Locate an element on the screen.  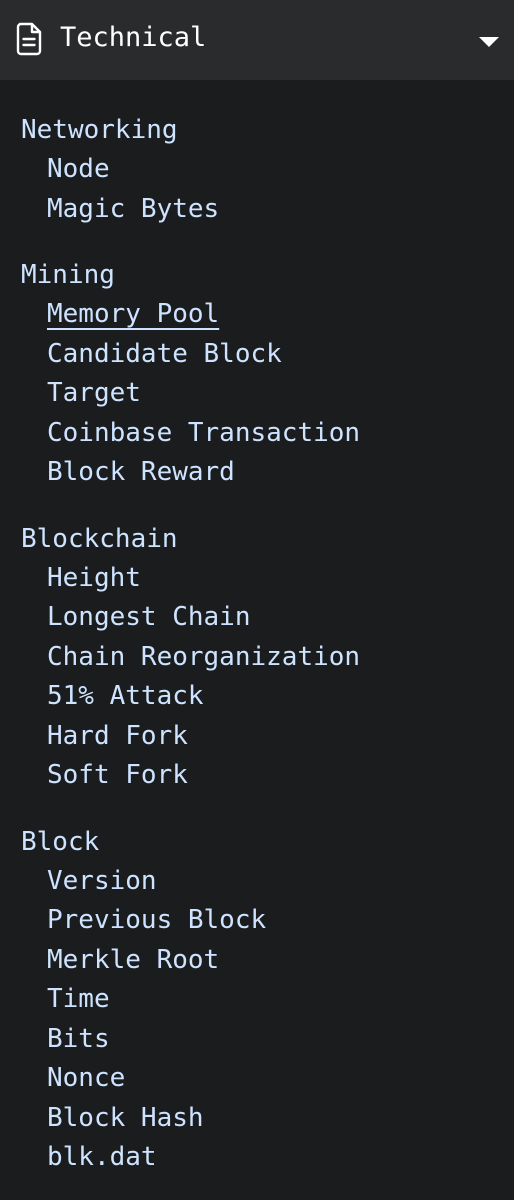
nav-item-soft-fork: Soft Fork is located at coordinates (280, 776).